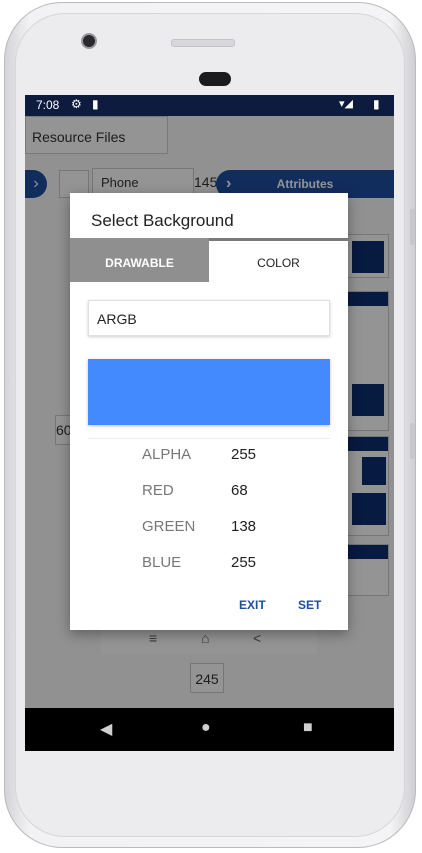 Image resolution: width=422 pixels, height=853 pixels. What do you see at coordinates (206, 728) in the screenshot?
I see `home-icon: ●` at bounding box center [206, 728].